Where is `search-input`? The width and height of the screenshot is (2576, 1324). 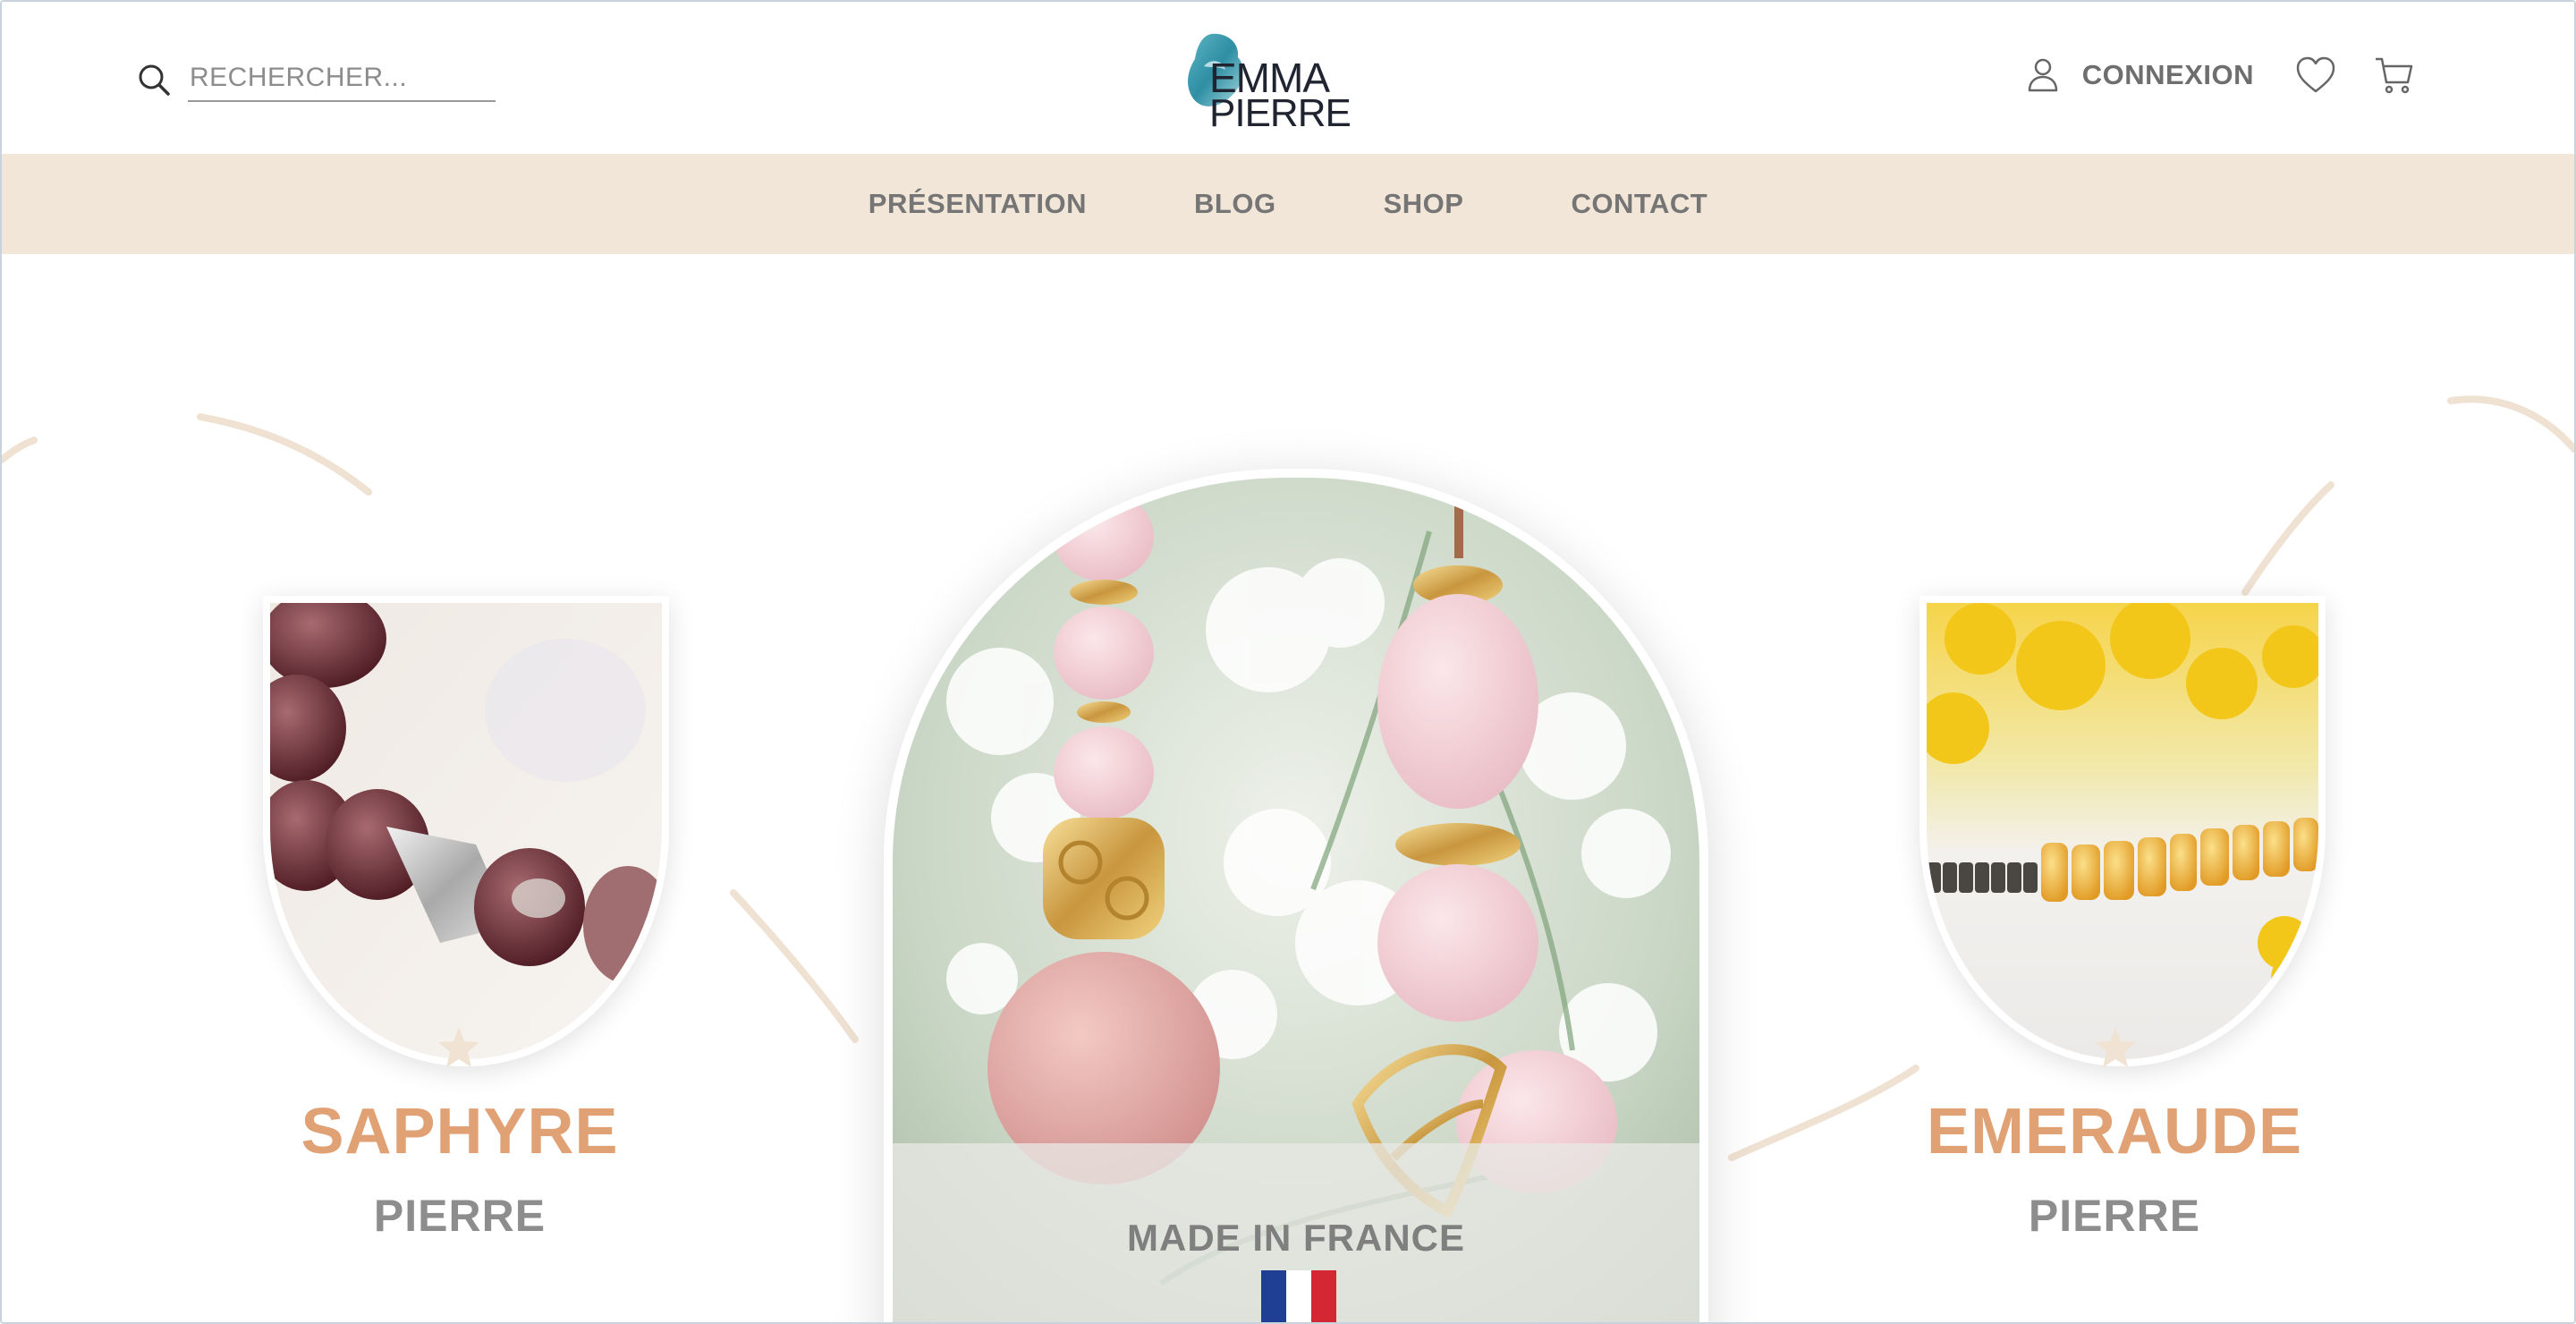
search-input is located at coordinates (342, 79).